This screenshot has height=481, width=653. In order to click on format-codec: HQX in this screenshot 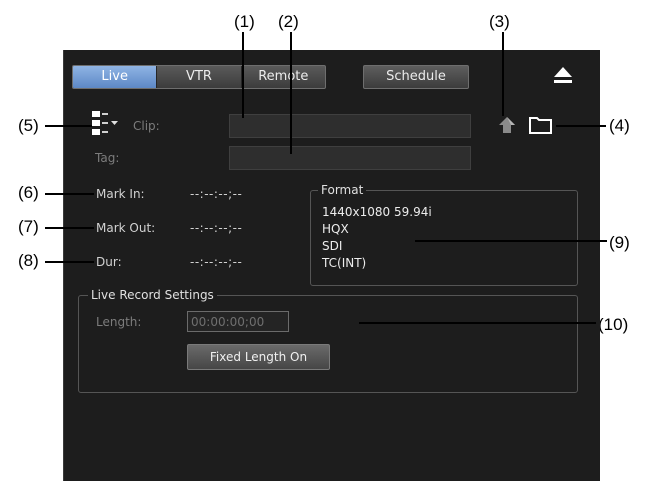, I will do `click(335, 229)`.